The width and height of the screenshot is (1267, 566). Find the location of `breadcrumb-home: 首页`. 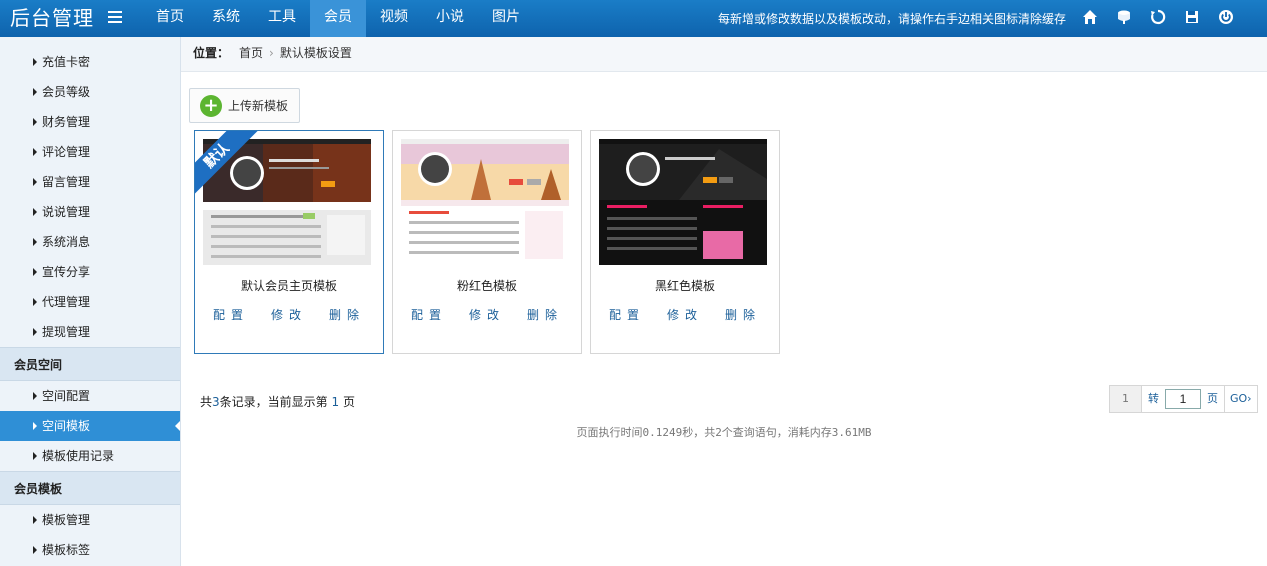

breadcrumb-home: 首页 is located at coordinates (251, 53).